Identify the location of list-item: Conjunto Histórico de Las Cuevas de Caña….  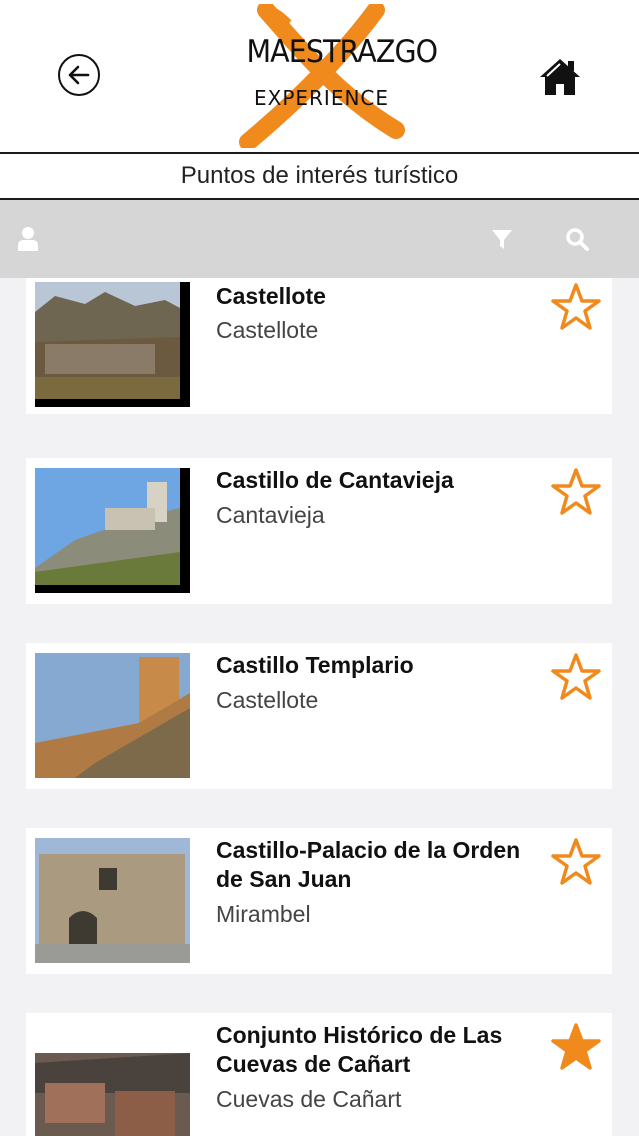
(319, 1074).